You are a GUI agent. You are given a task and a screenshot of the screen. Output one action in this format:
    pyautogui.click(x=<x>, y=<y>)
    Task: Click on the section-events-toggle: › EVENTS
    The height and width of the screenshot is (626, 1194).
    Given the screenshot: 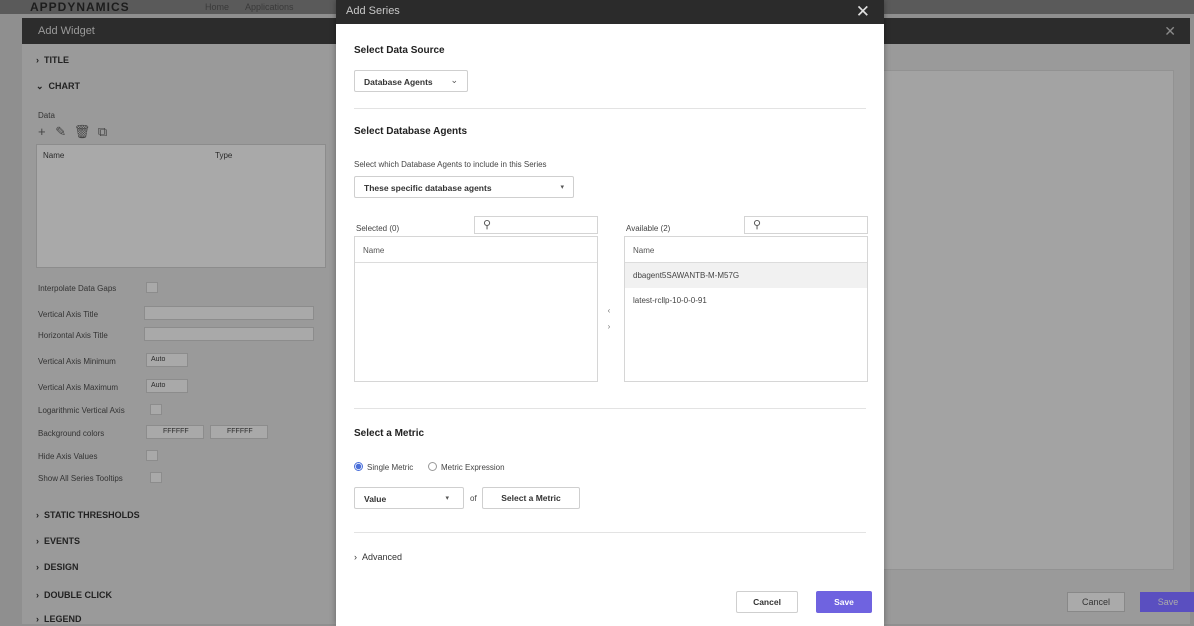 What is the action you would take?
    pyautogui.click(x=58, y=541)
    